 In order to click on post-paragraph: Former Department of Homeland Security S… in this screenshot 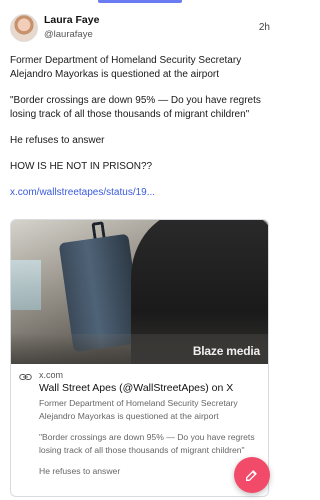, I will do `click(126, 67)`.